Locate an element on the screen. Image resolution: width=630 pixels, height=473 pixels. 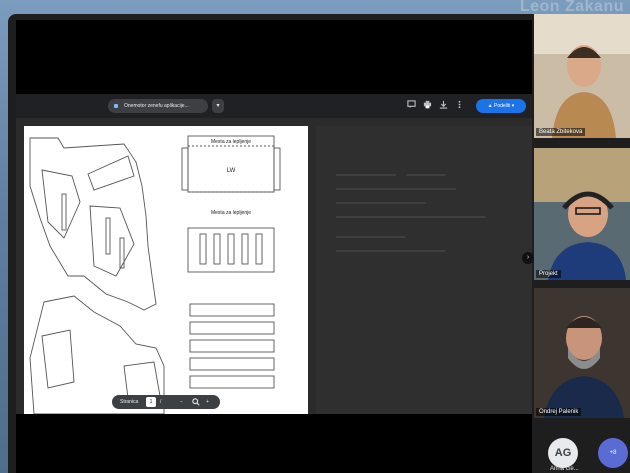
cut-piece-bottom-inner is located at coordinates (58, 359).